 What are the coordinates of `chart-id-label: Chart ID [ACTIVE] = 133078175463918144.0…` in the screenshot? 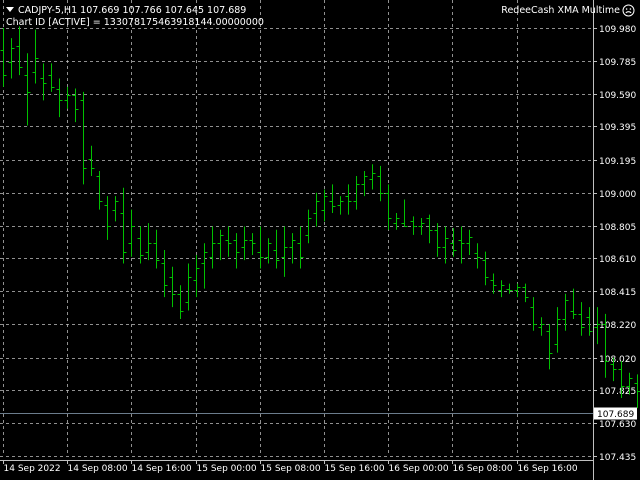 It's located at (135, 22).